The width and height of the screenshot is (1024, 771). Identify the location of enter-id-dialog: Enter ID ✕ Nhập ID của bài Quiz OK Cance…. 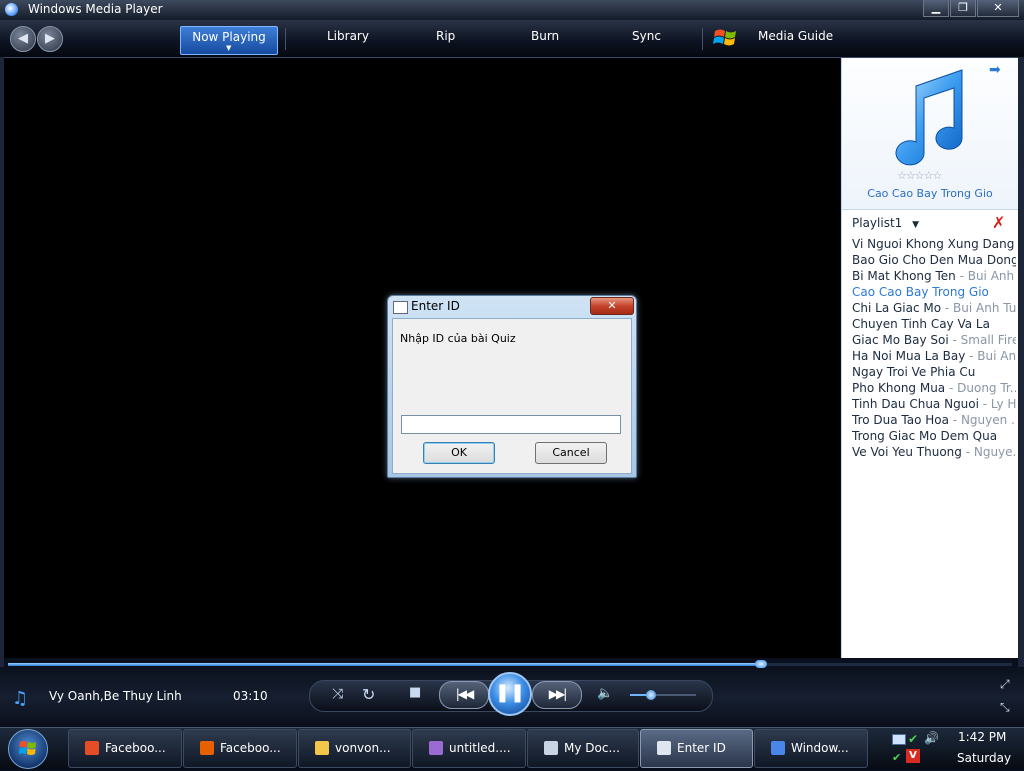
(512, 386).